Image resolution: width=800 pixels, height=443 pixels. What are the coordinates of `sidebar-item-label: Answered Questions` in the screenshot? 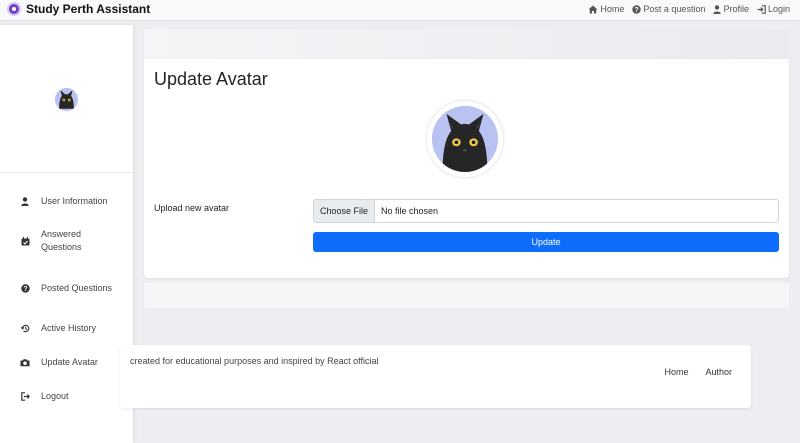 It's located at (61, 240).